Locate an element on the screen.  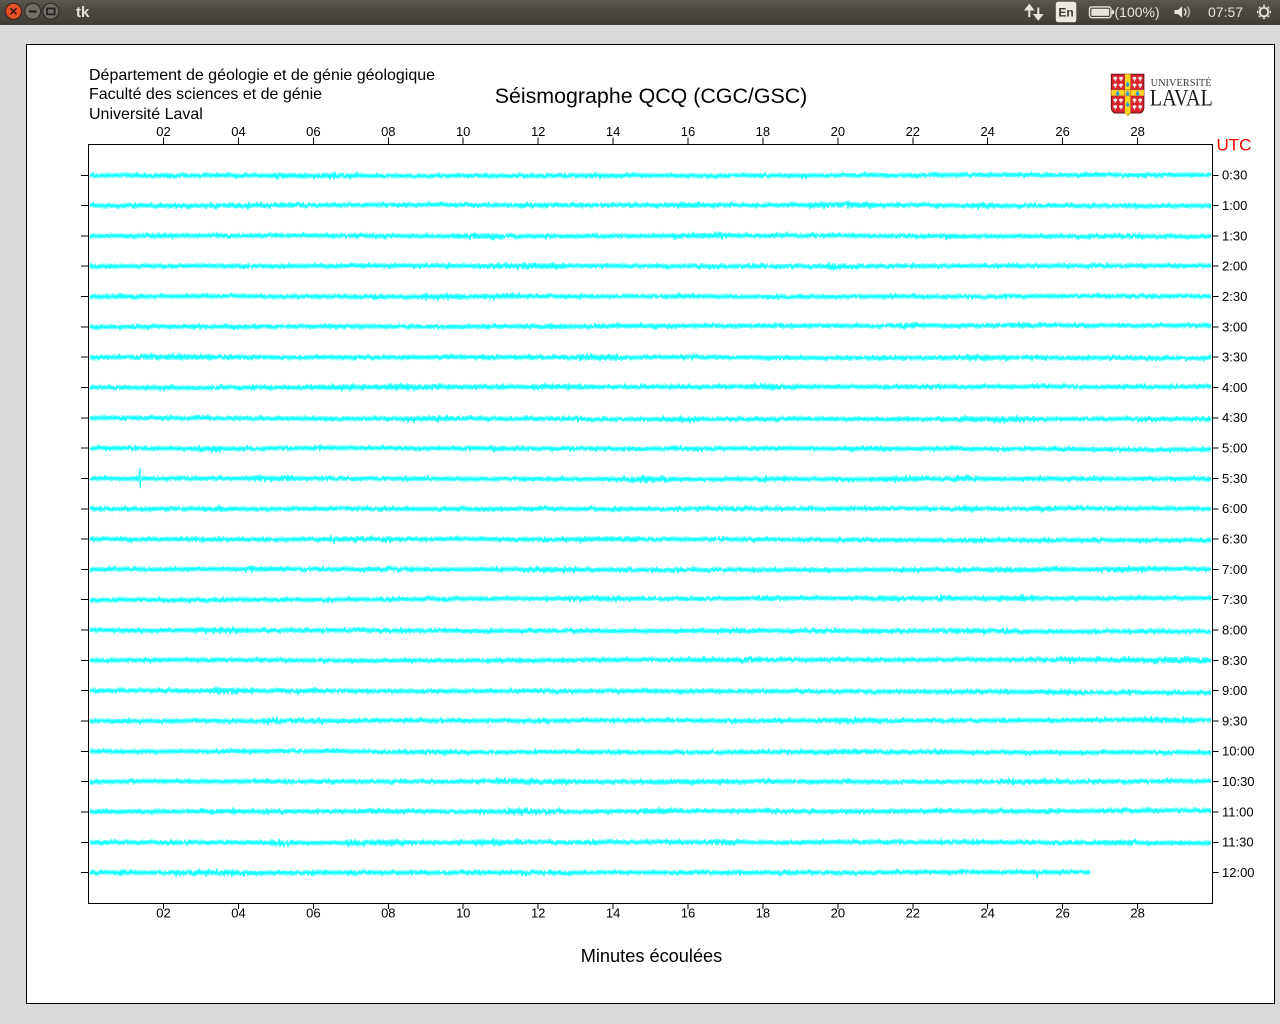
svg-text: 11:30 is located at coordinates (1238, 842).